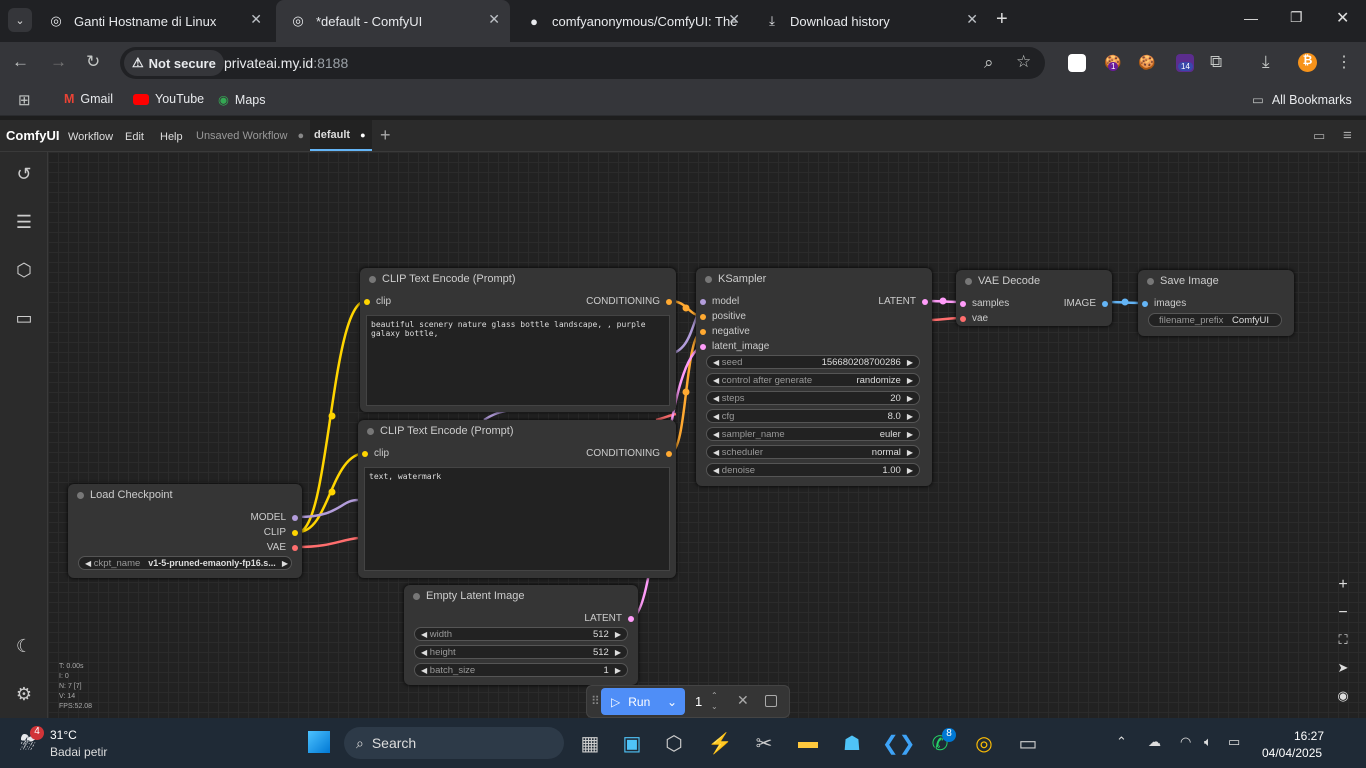 The image size is (1366, 768). Describe the element at coordinates (242, 100) in the screenshot. I see `bookmark-maps: ◉ Maps` at that location.